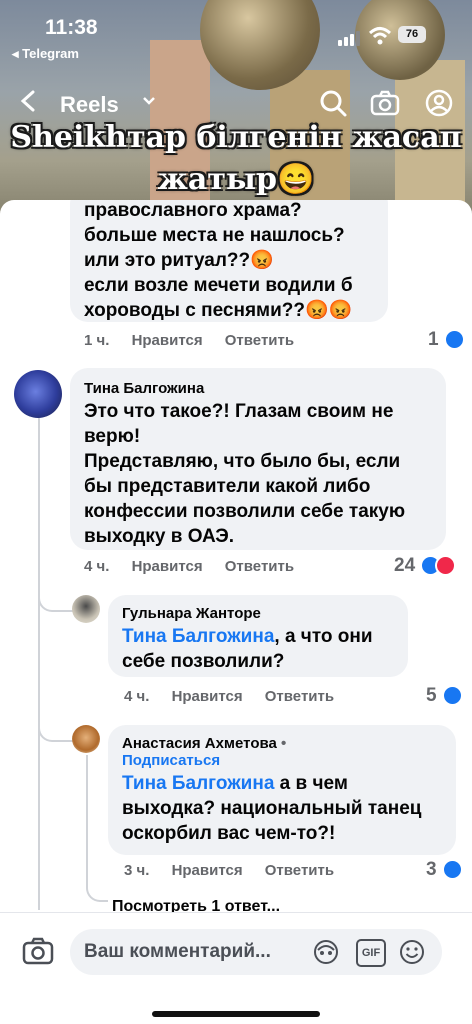 The height and width of the screenshot is (1024, 472). What do you see at coordinates (431, 695) in the screenshot?
I see `reaction-count-value: 5` at bounding box center [431, 695].